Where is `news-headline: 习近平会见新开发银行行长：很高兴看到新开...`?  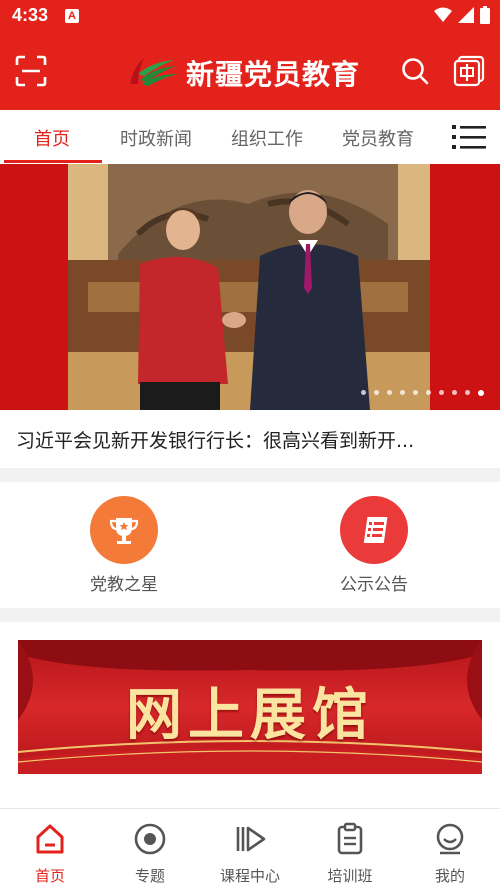
news-headline: 习近平会见新开发银行行长：很高兴看到新开... is located at coordinates (251, 439).